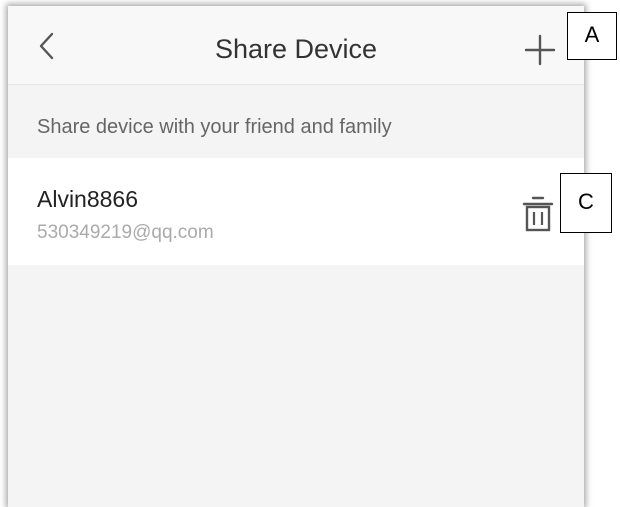  I want to click on plus-icon, so click(540, 50).